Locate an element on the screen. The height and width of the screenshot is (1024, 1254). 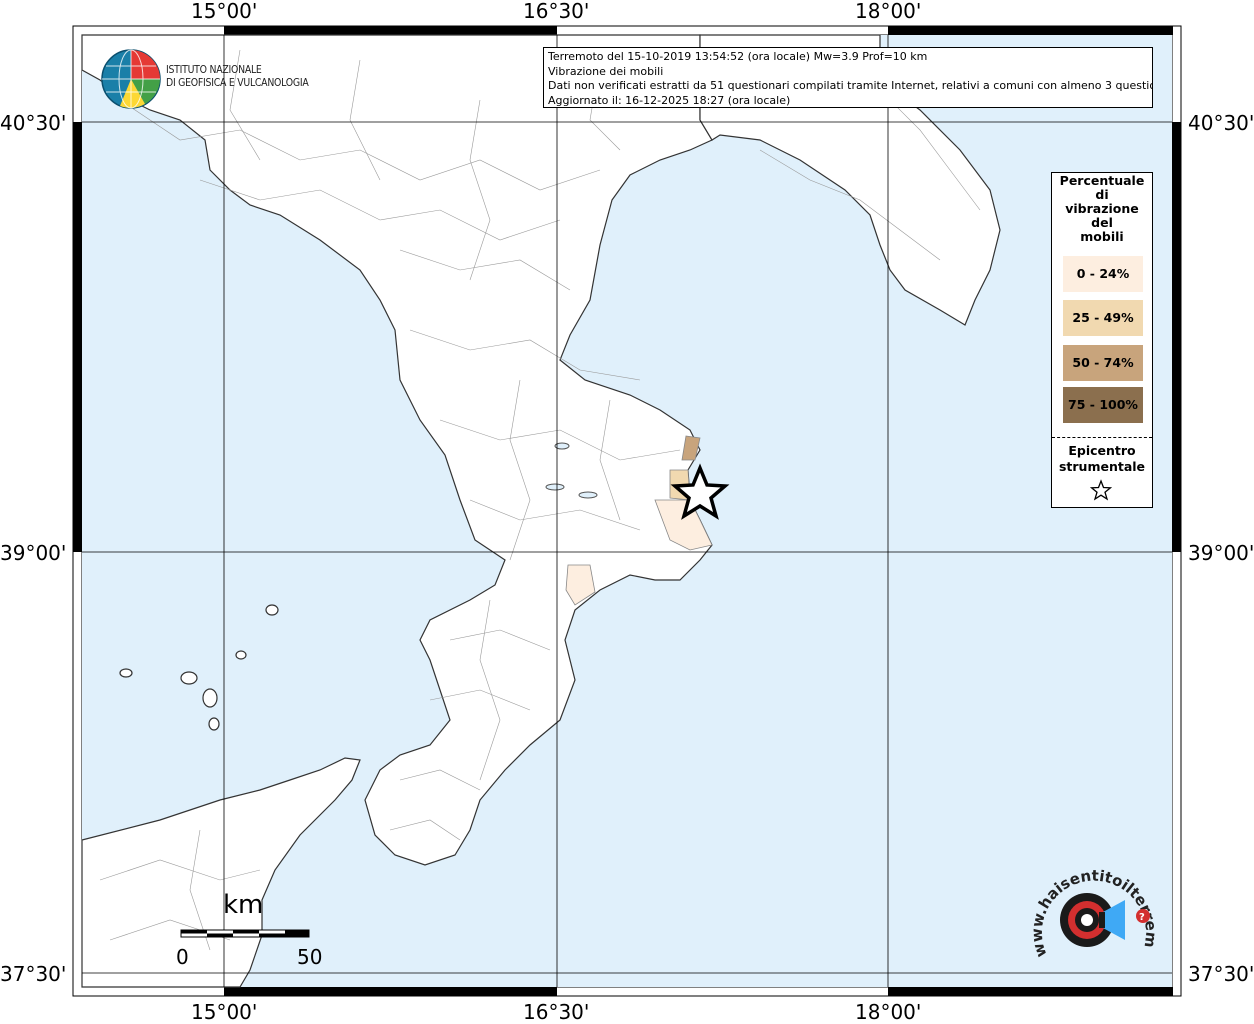
legend-epicenter-title: Epicentro strumentale is located at coordinates (1102, 459).